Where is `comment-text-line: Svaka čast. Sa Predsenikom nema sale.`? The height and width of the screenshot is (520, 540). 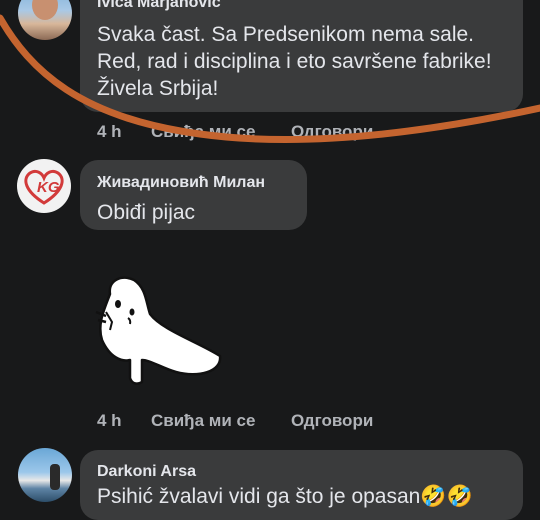
comment-text-line: Svaka čast. Sa Predsenikom nema sale. is located at coordinates (286, 34).